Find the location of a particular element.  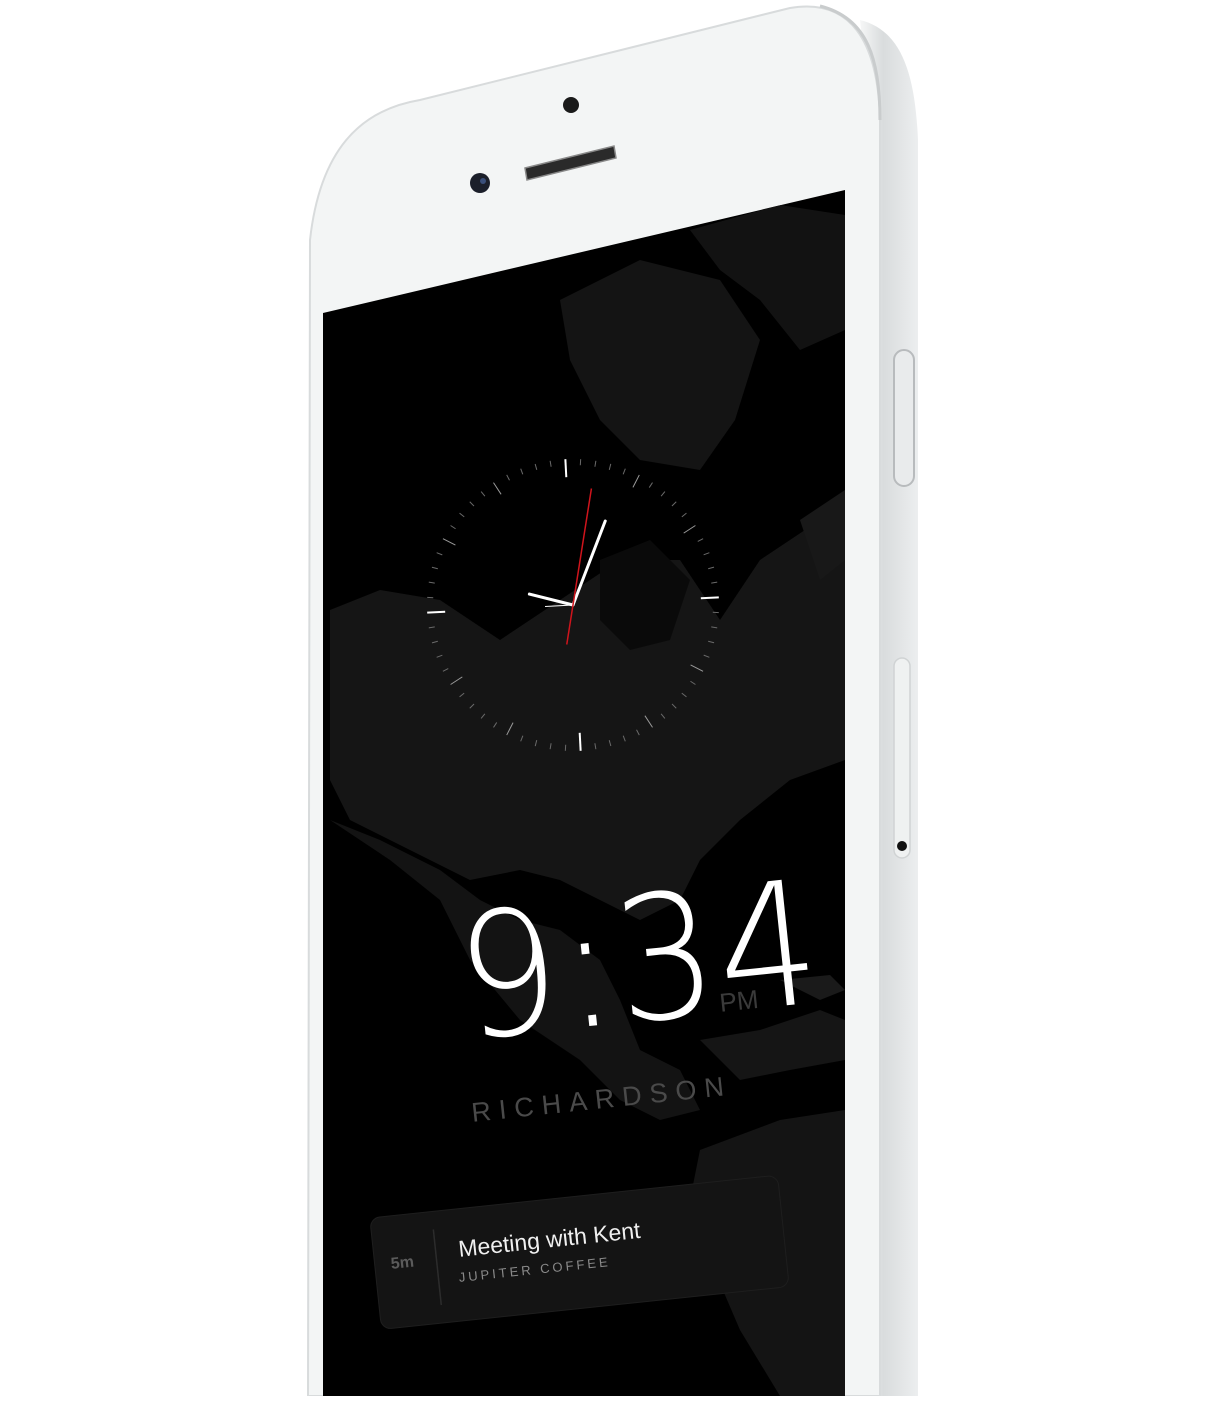

microphone-hole is located at coordinates (902, 846).